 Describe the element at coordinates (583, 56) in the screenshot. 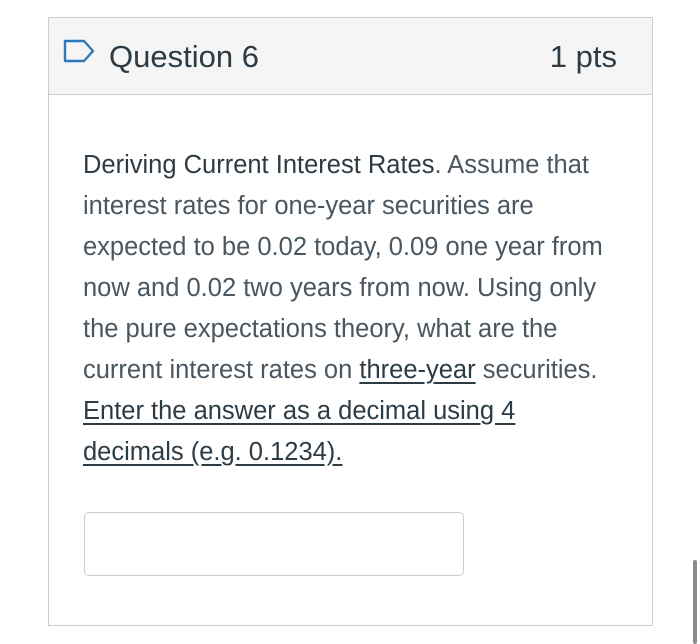

I see `question-points: 1 pts` at that location.